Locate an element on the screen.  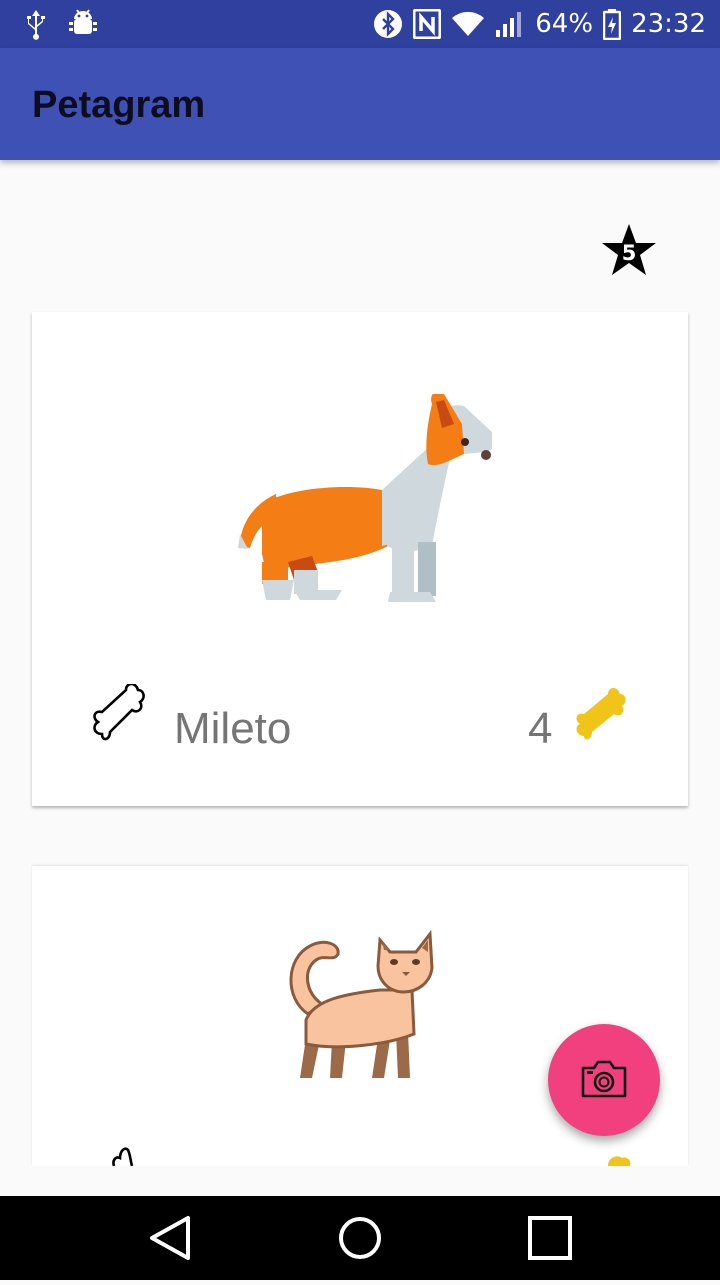
status-left-icons is located at coordinates (60, 24).